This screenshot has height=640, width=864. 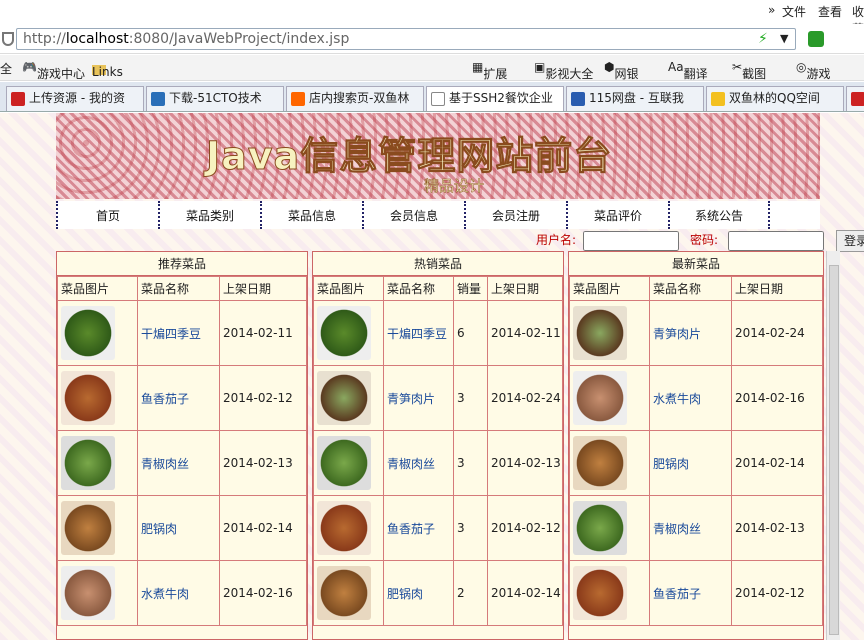 I want to click on tab-extra, so click(x=855, y=98).